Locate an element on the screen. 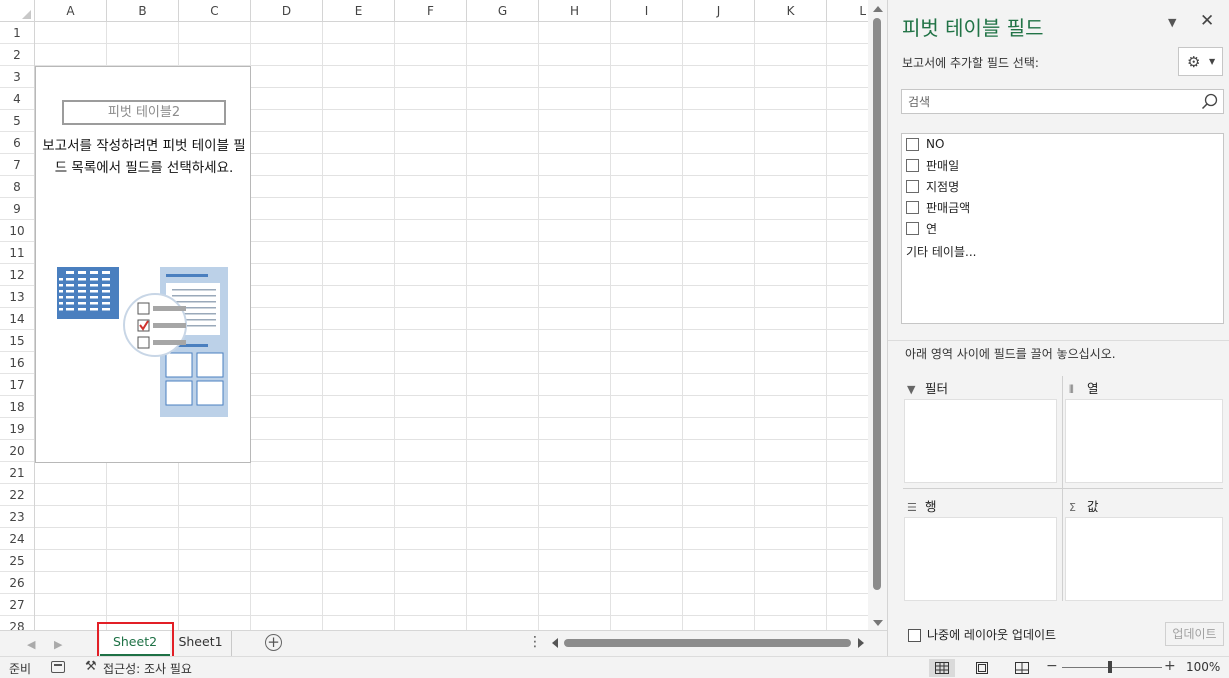  row-header: 8 is located at coordinates (17, 187).